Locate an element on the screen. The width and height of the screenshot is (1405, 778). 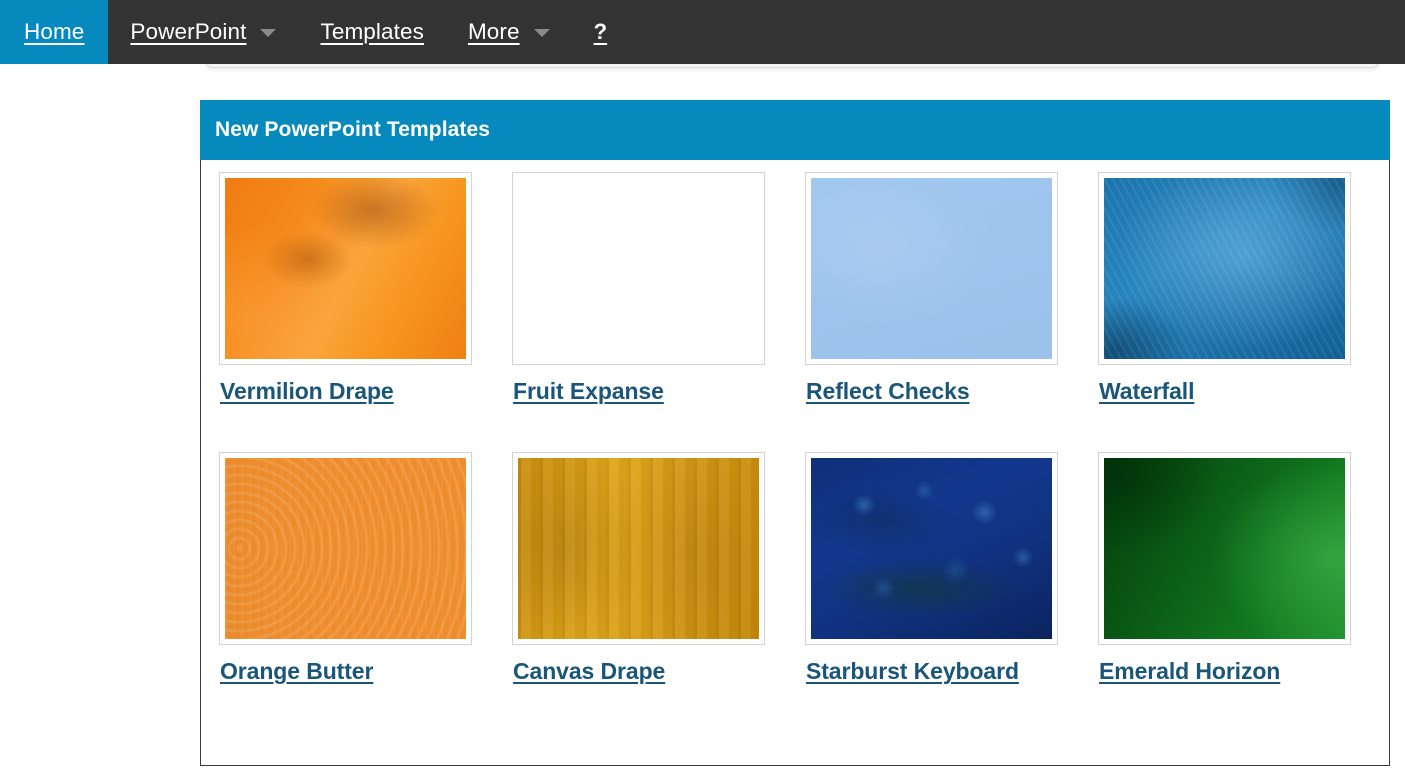
template-link: Waterfall is located at coordinates (1146, 391).